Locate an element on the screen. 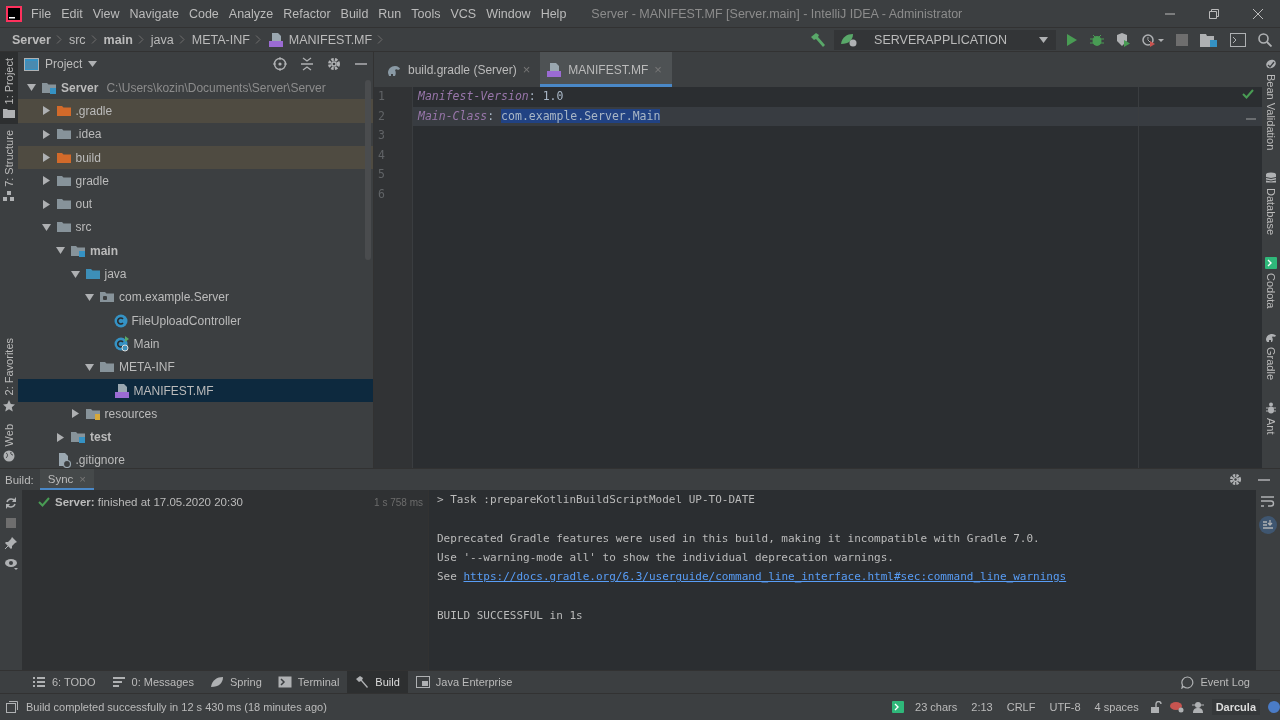  menu-item: Code is located at coordinates (203, 13).